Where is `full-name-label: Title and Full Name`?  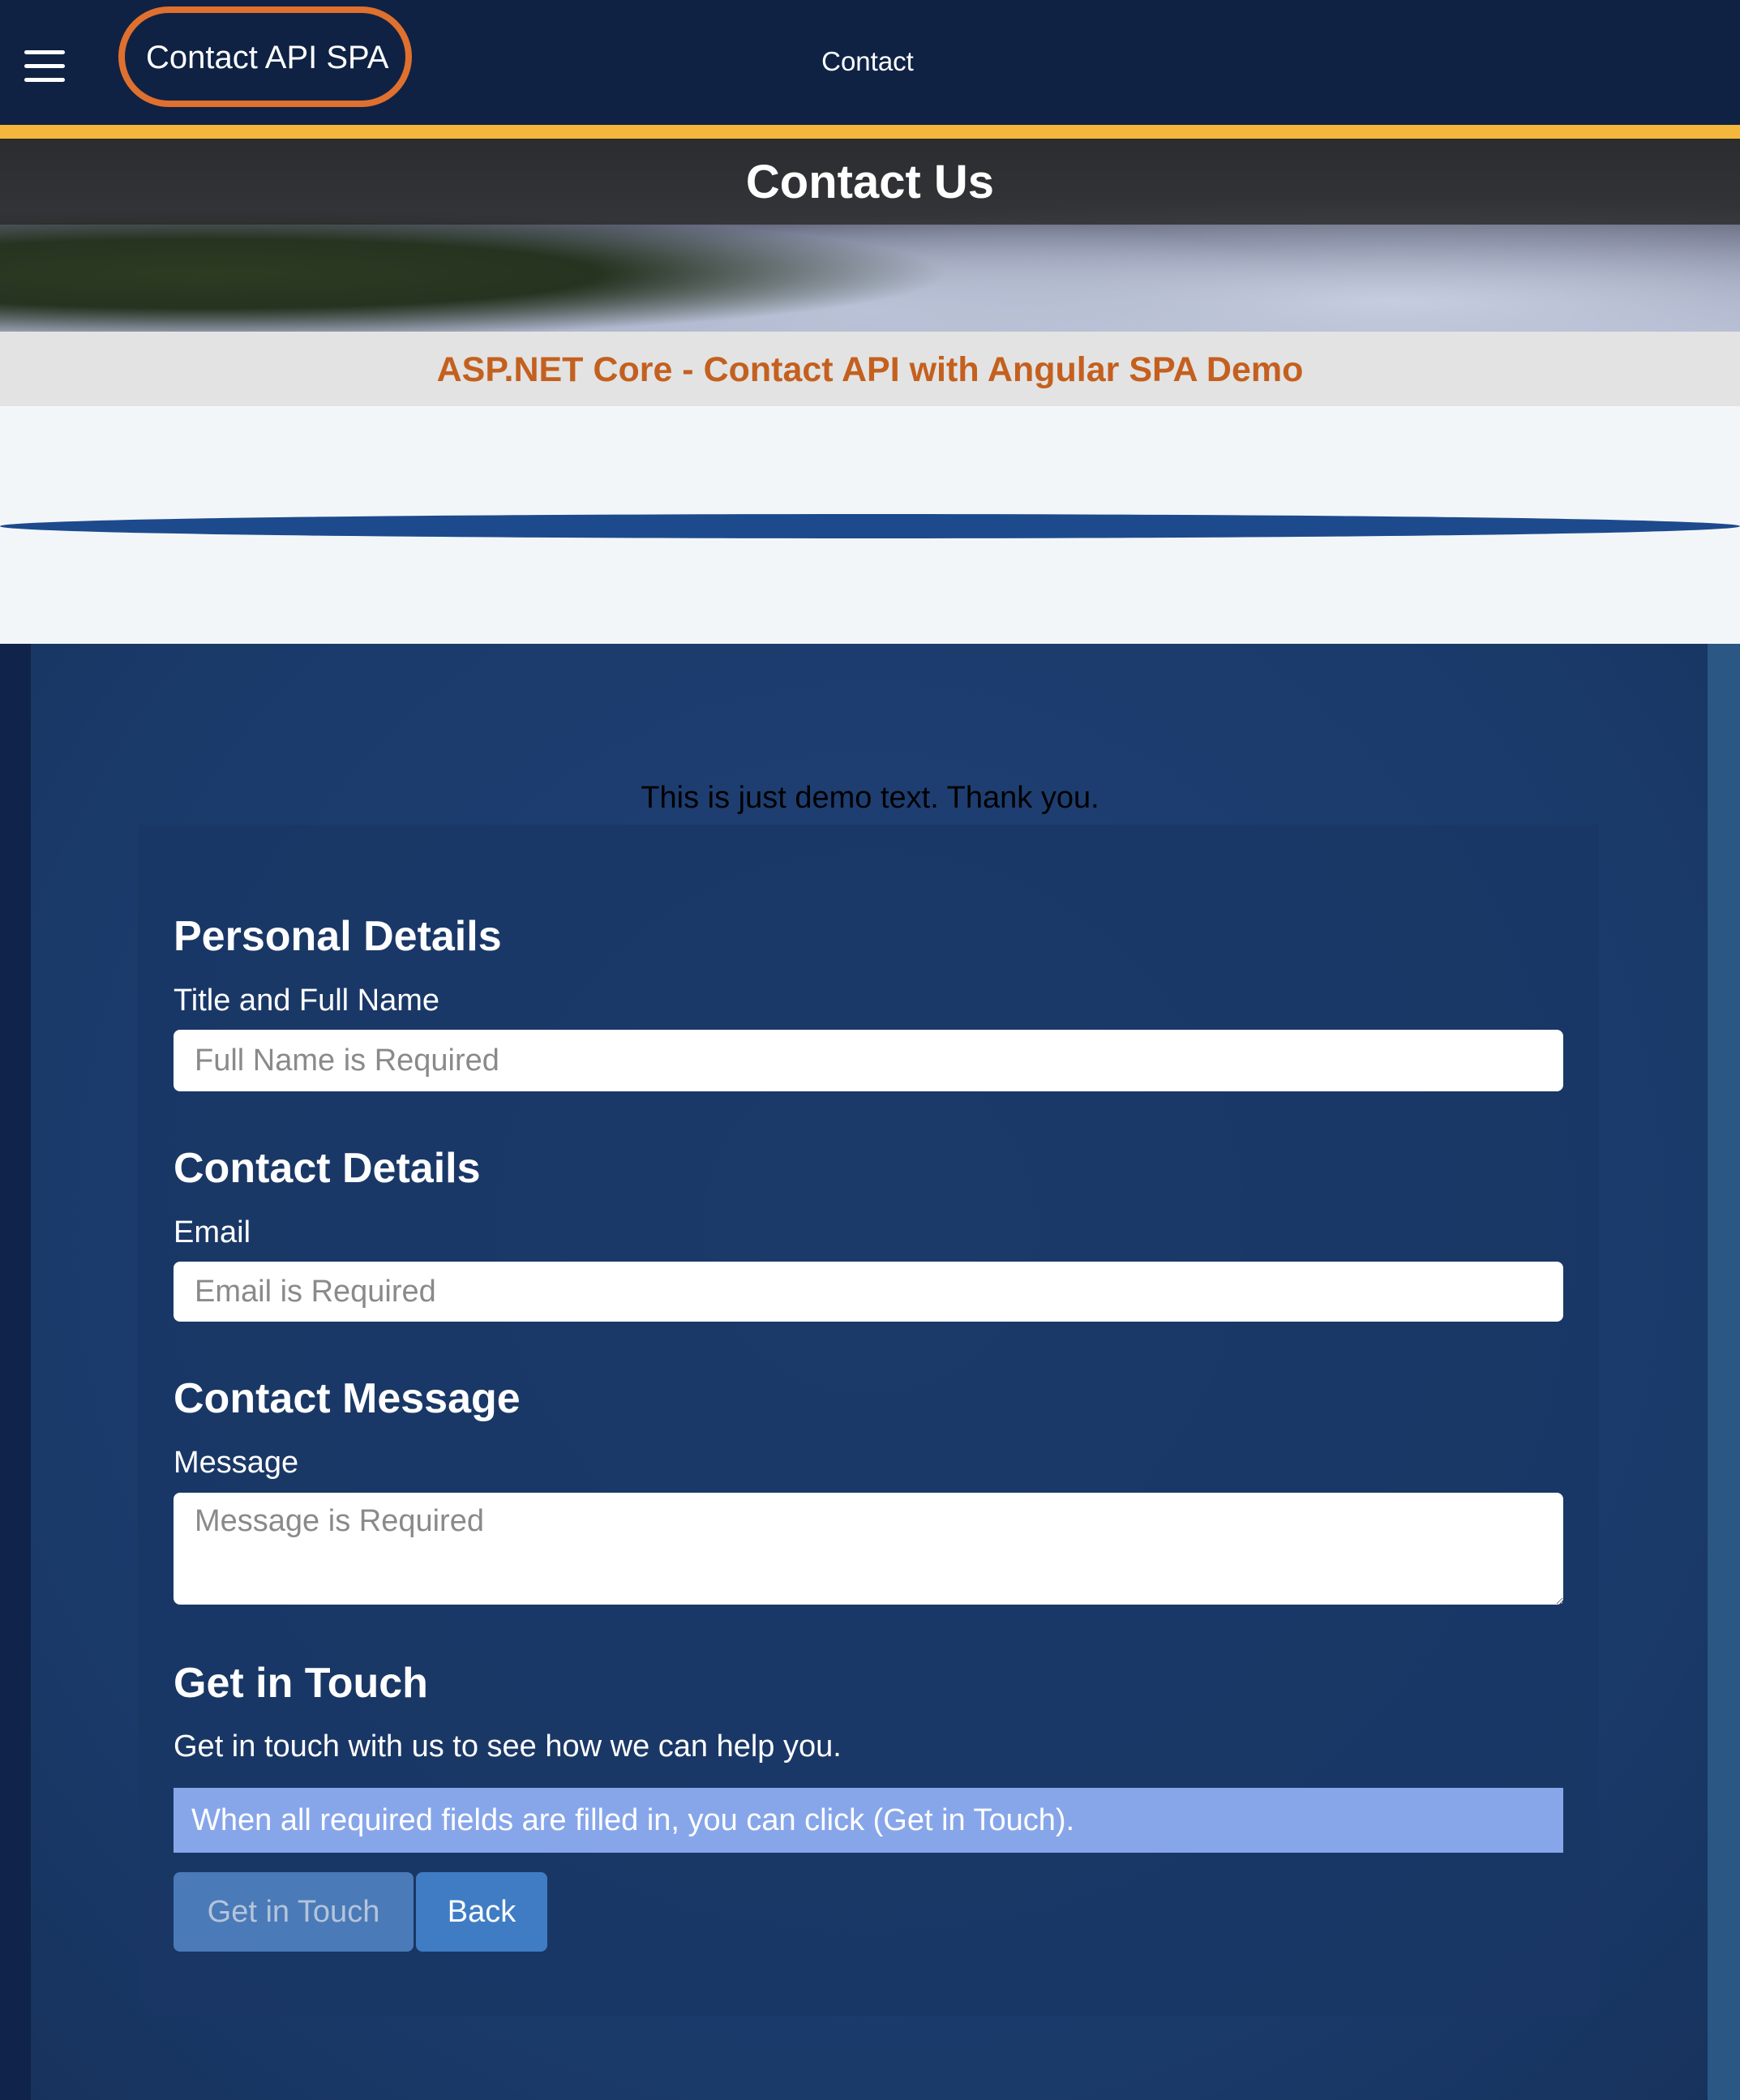 full-name-label: Title and Full Name is located at coordinates (307, 1001).